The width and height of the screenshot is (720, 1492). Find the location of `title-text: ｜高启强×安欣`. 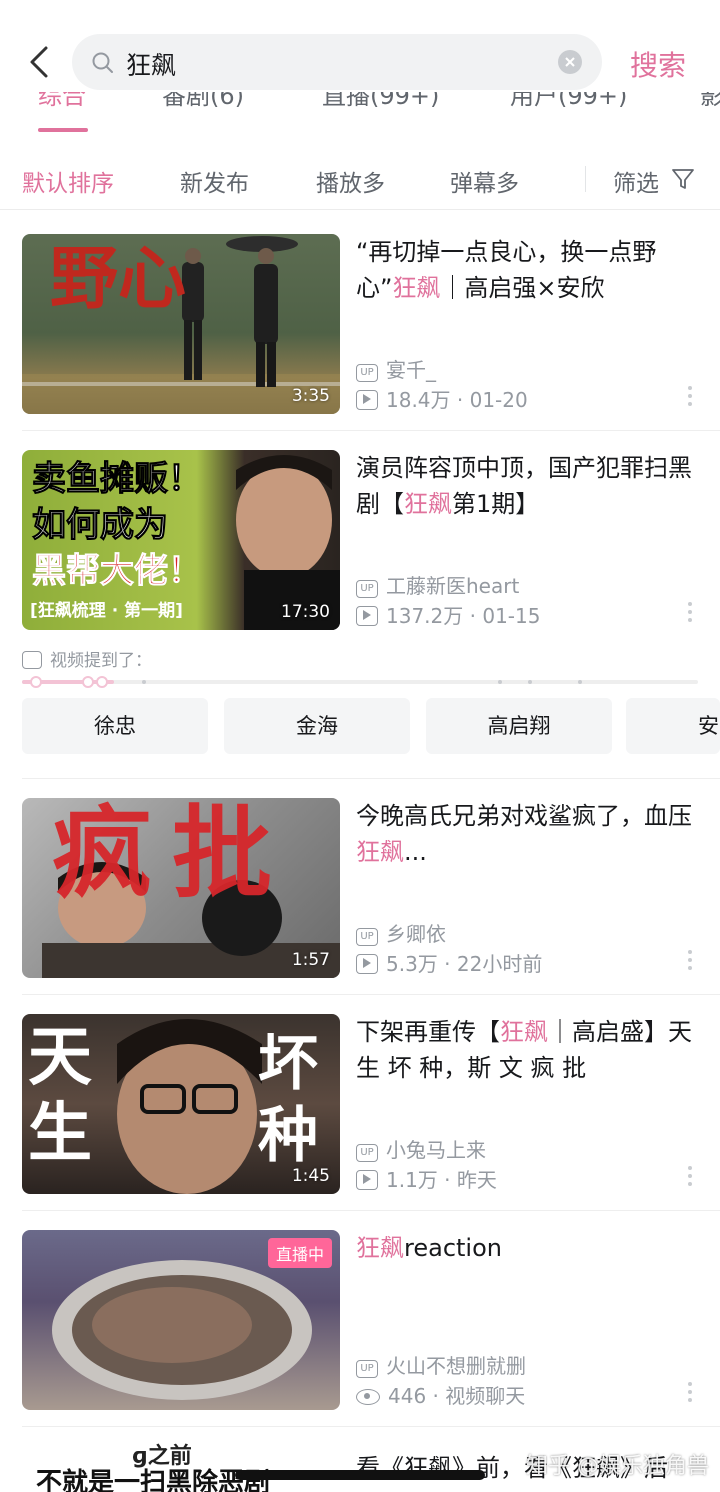

title-text: ｜高启强×安欣 is located at coordinates (522, 288).